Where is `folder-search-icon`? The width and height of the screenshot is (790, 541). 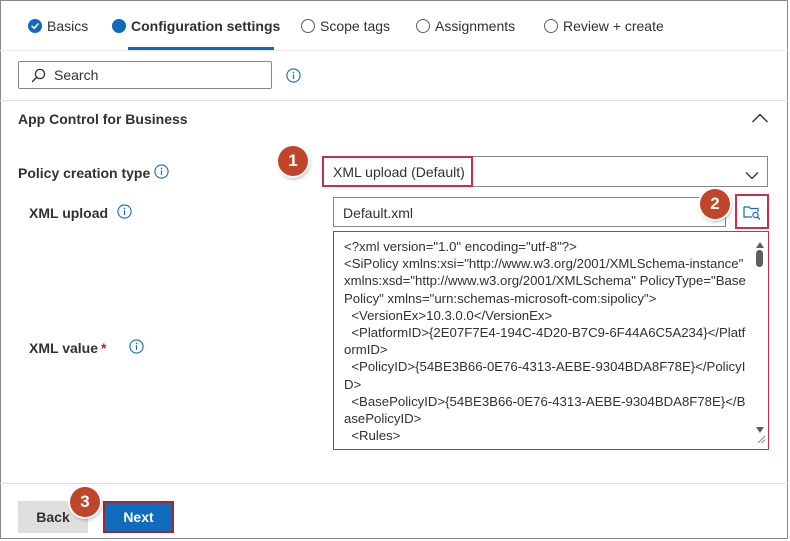 folder-search-icon is located at coordinates (752, 212).